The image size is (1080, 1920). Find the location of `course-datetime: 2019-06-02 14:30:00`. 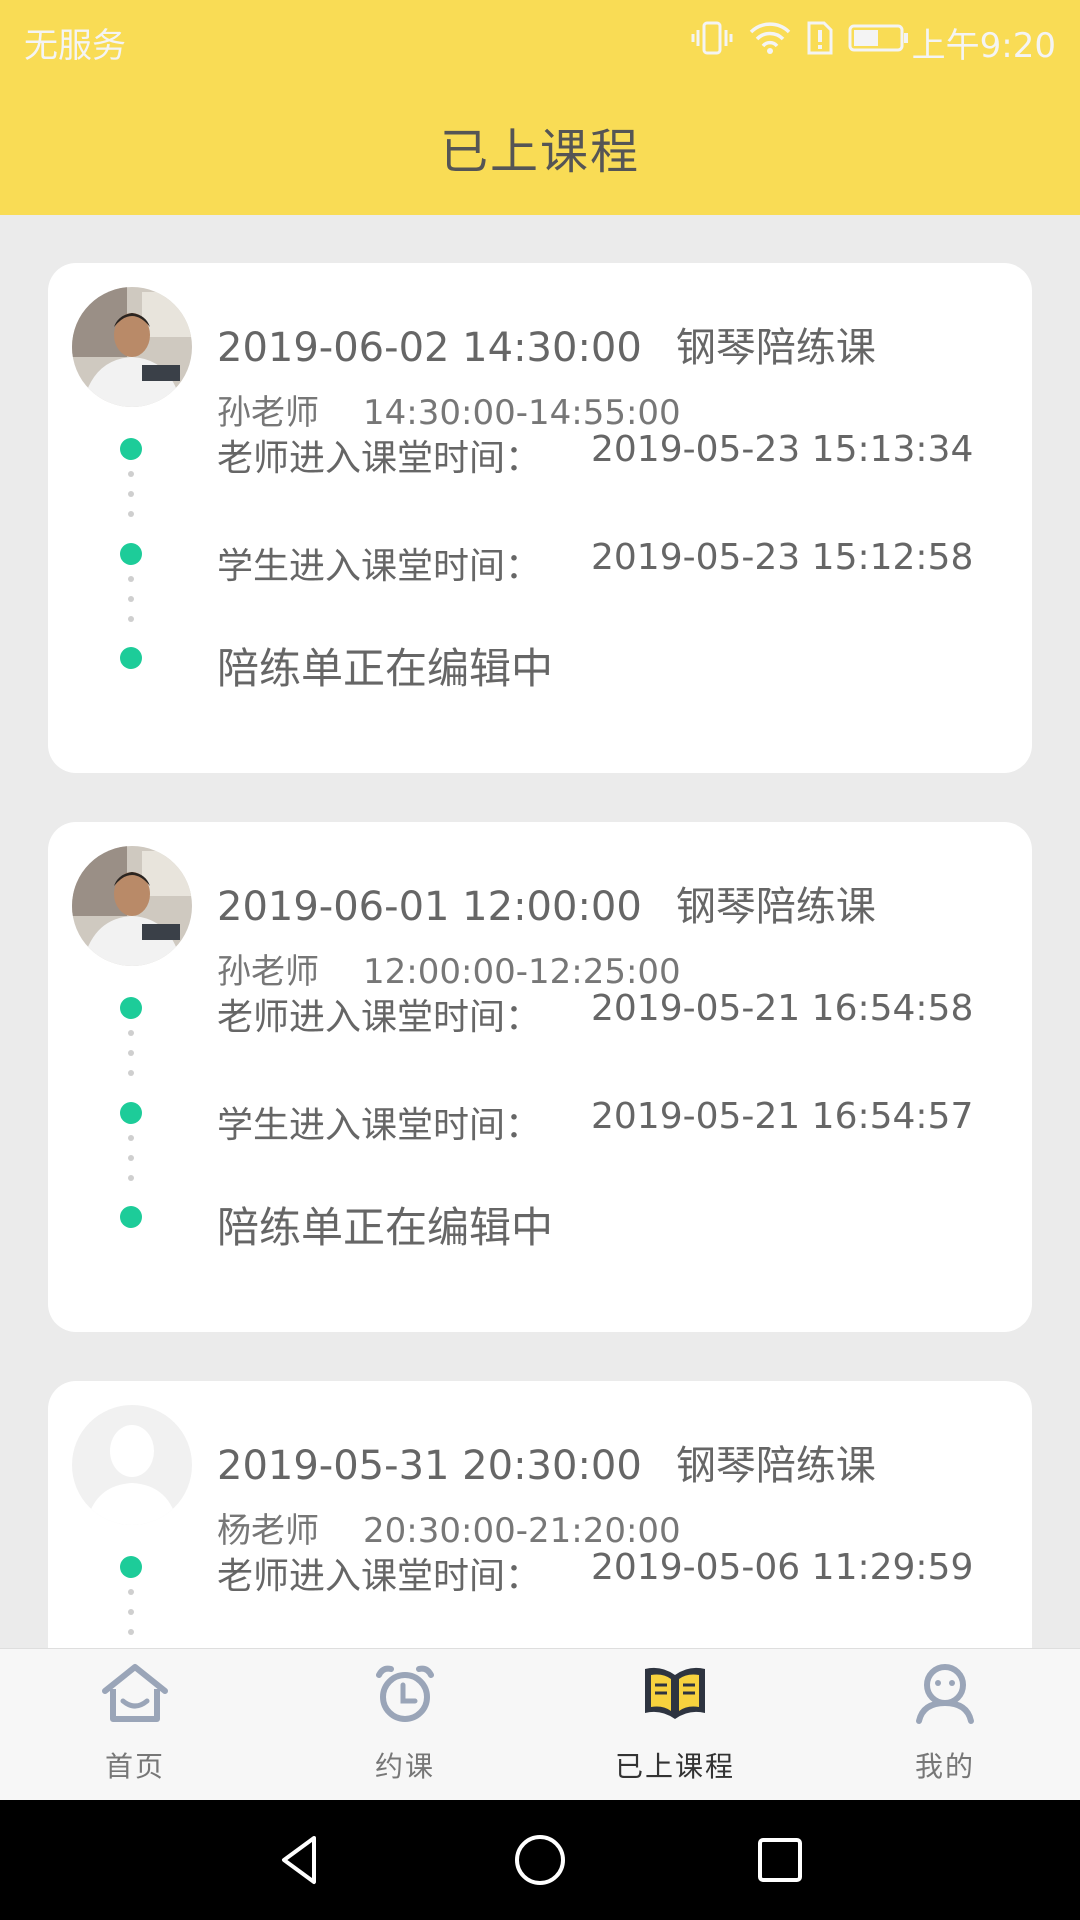

course-datetime: 2019-06-02 14:30:00 is located at coordinates (429, 348).